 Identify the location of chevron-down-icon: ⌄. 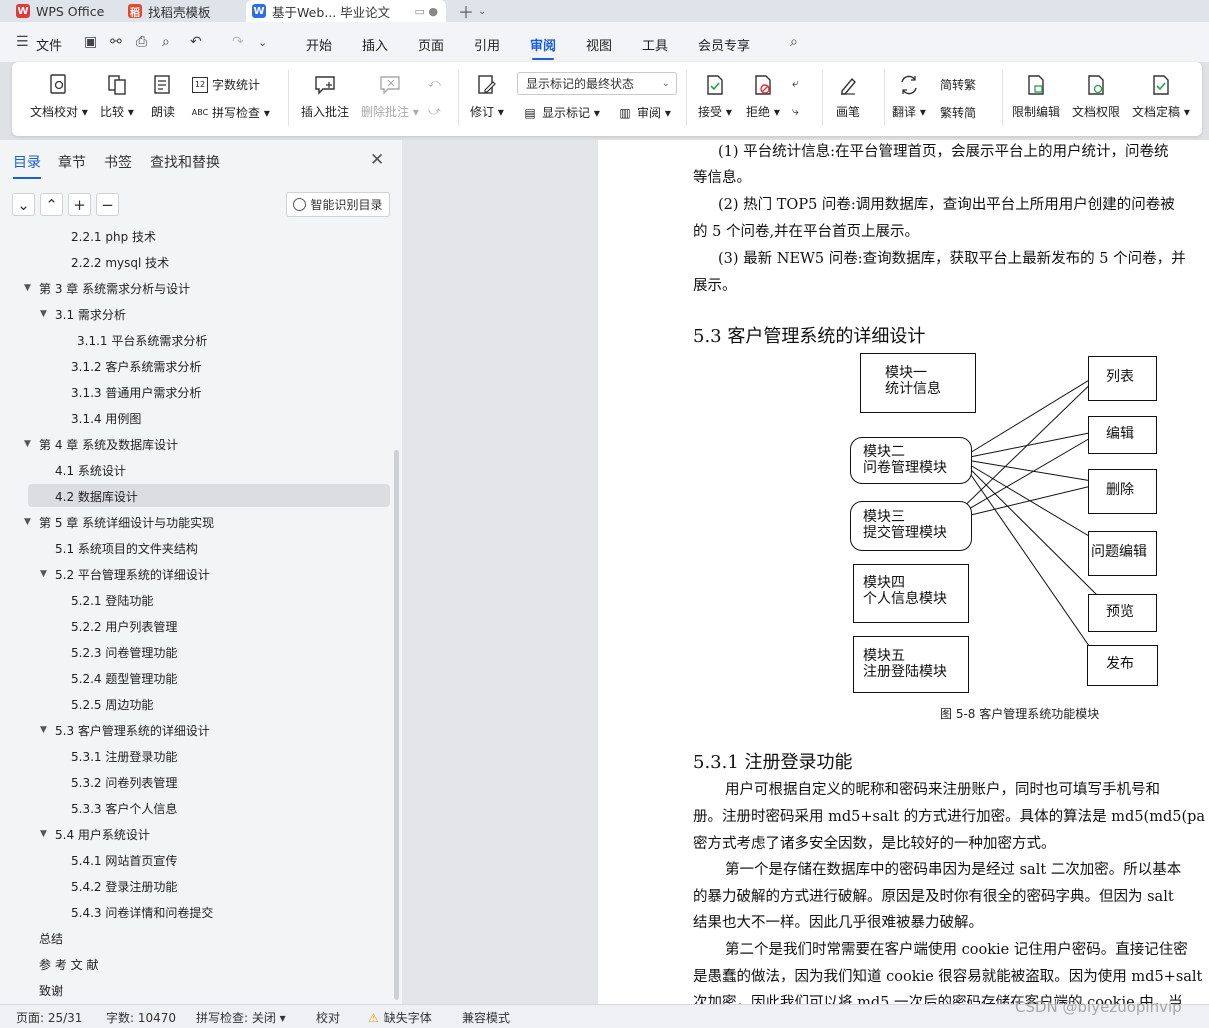
(262, 42).